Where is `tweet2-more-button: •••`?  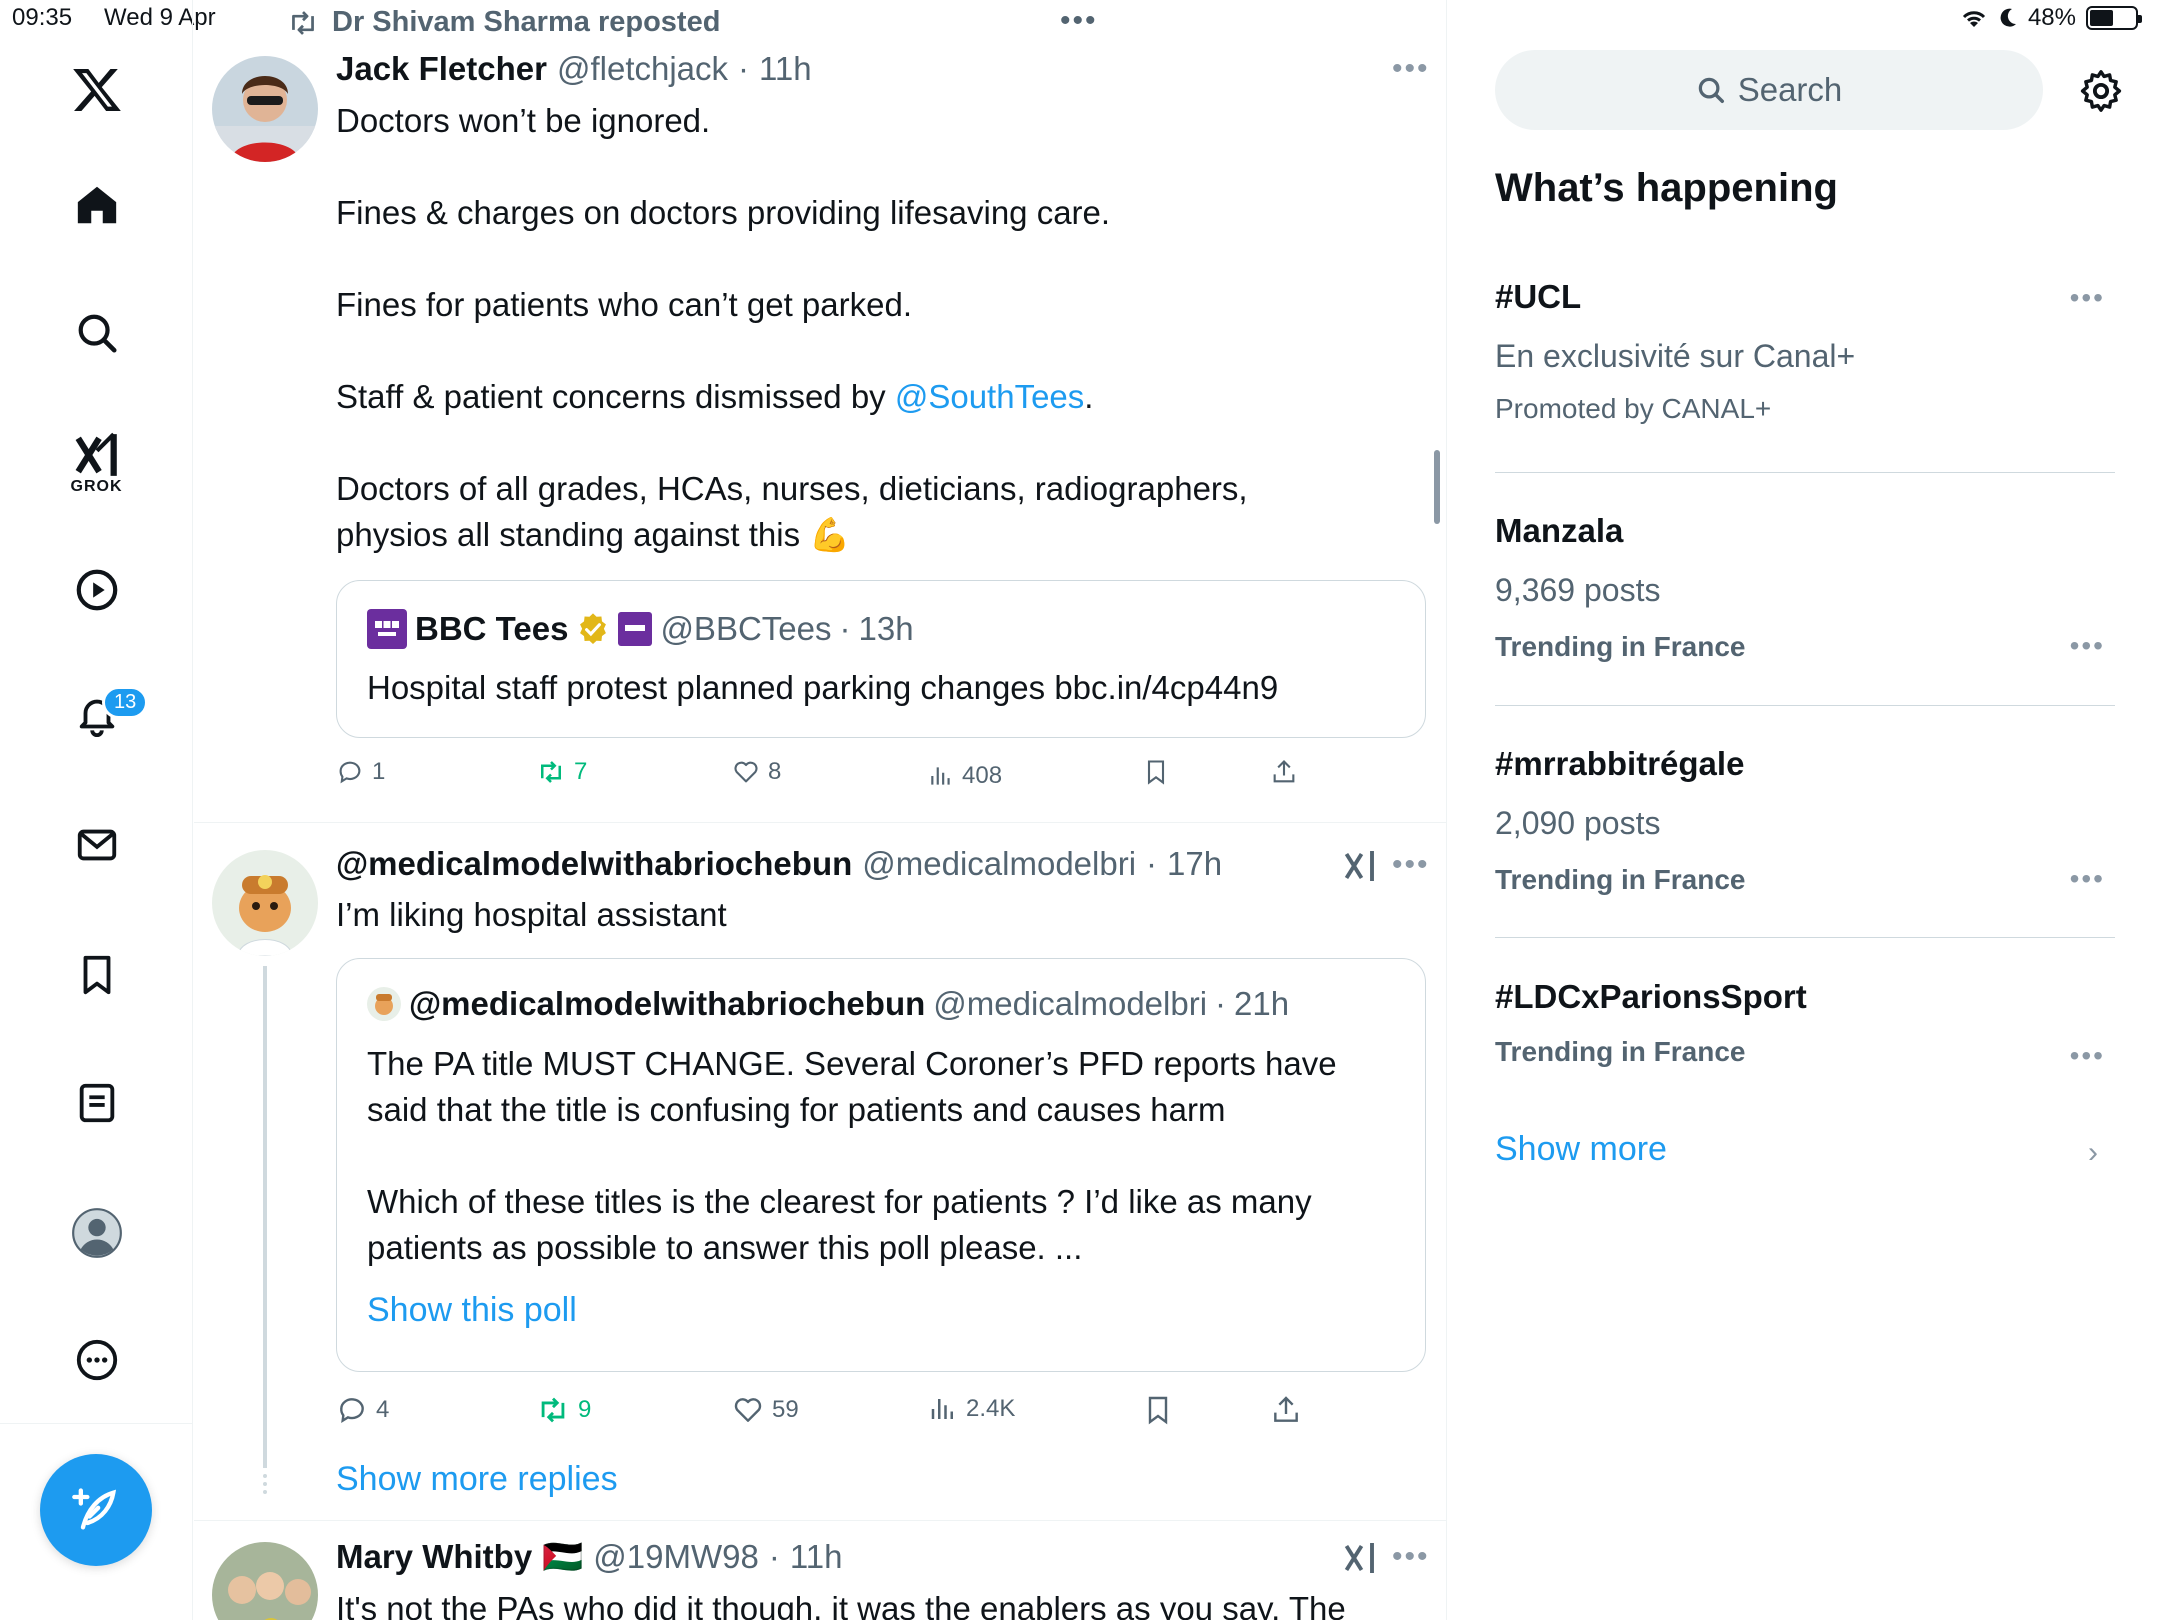 tweet2-more-button: ••• is located at coordinates (1411, 865).